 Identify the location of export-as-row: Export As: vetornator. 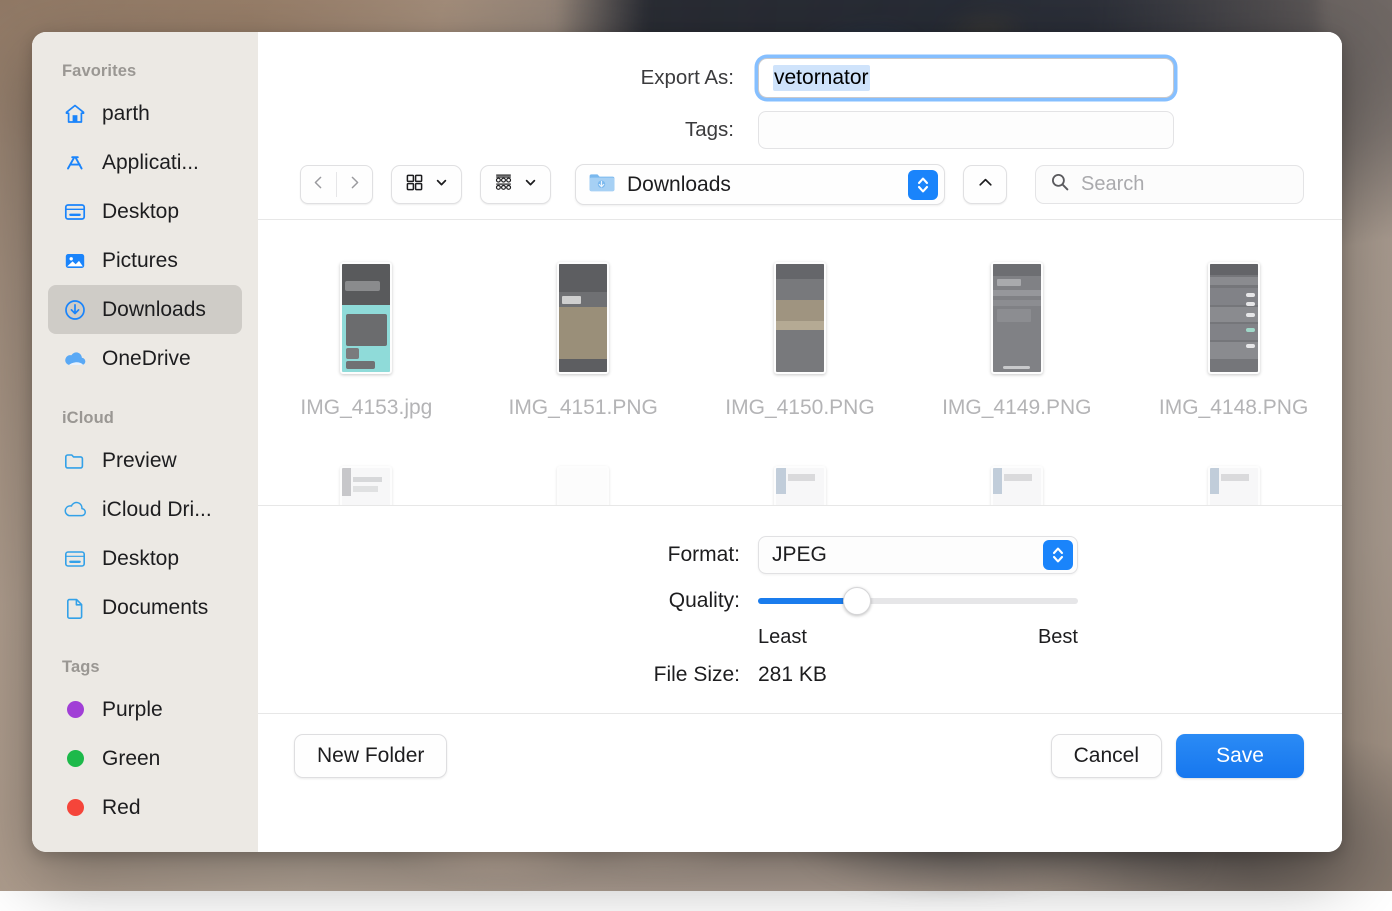
(781, 78).